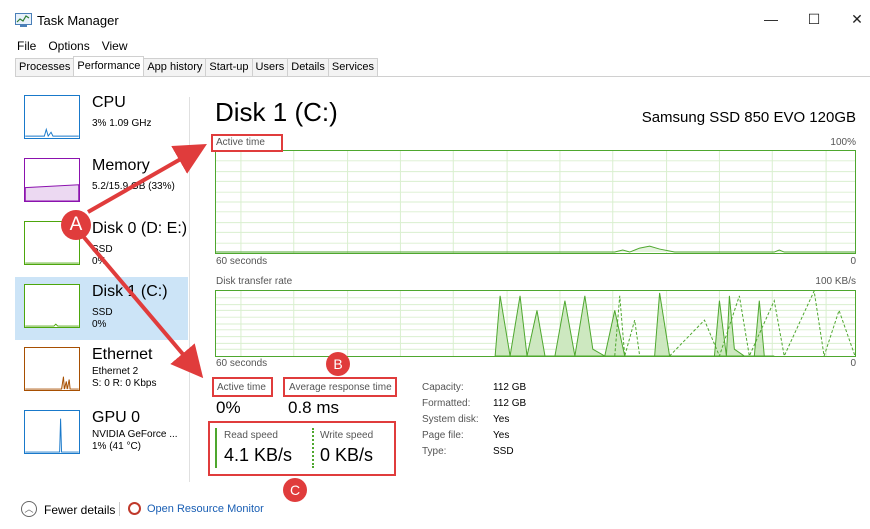 The image size is (870, 529). I want to click on sidebar-item-disk-1: Disk 1 (C:) SSD 0%, so click(101, 308).